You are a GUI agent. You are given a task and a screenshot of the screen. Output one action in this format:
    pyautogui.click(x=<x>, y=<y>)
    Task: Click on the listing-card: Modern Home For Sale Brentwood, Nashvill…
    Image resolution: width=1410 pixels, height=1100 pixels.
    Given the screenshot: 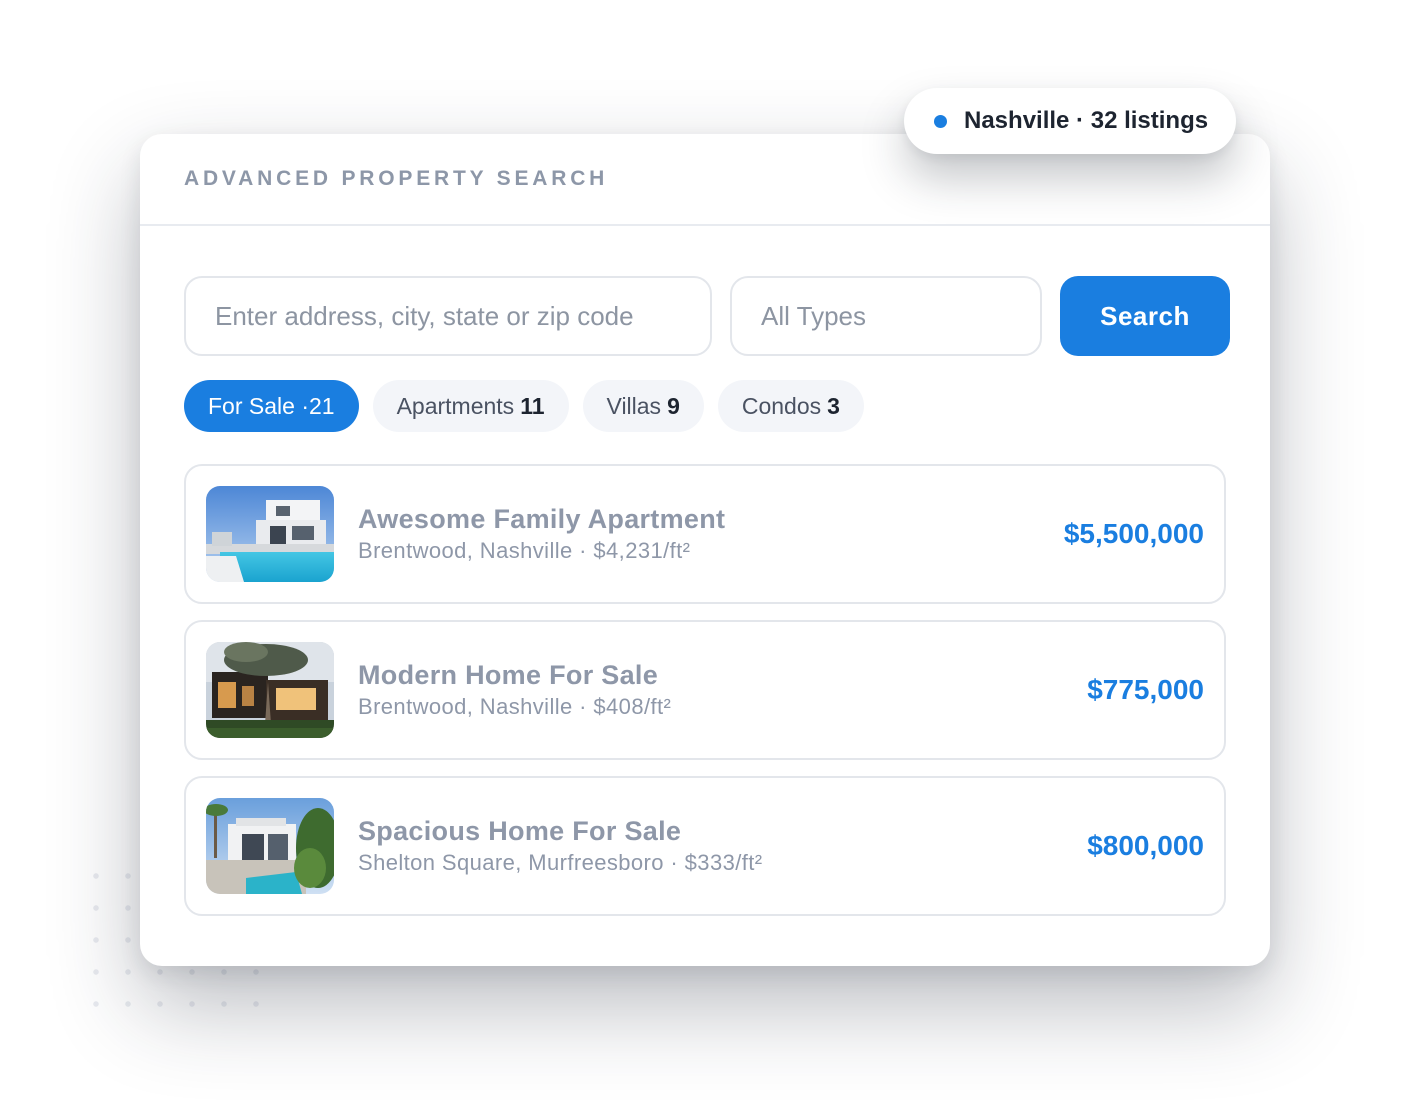 What is the action you would take?
    pyautogui.click(x=705, y=690)
    